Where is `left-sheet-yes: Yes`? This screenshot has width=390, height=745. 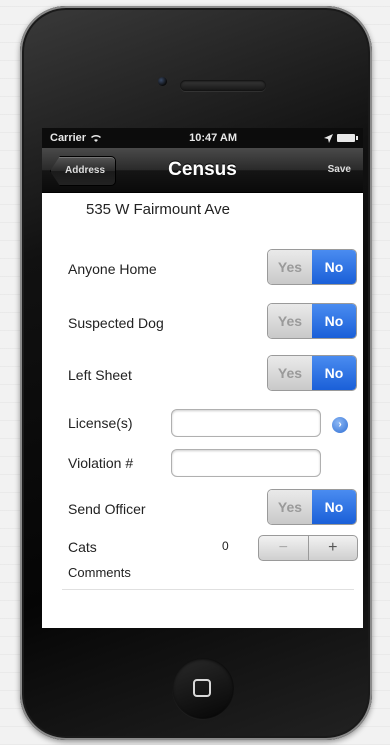
left-sheet-yes: Yes is located at coordinates (290, 373).